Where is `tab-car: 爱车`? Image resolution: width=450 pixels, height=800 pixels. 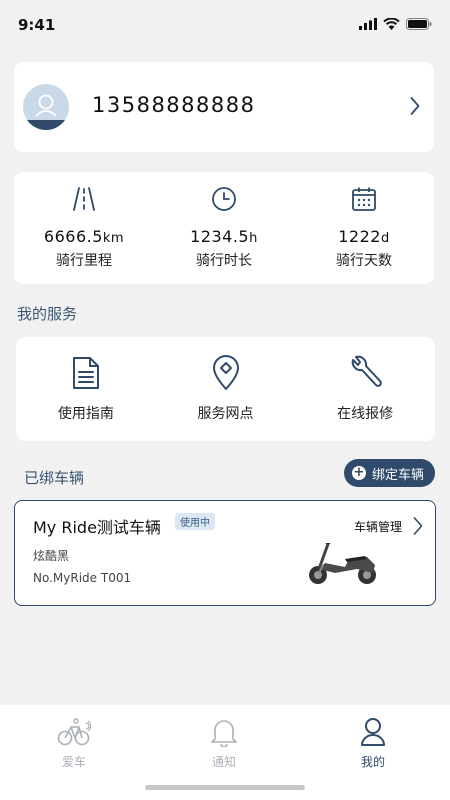
tab-car: 爱车 is located at coordinates (74, 743).